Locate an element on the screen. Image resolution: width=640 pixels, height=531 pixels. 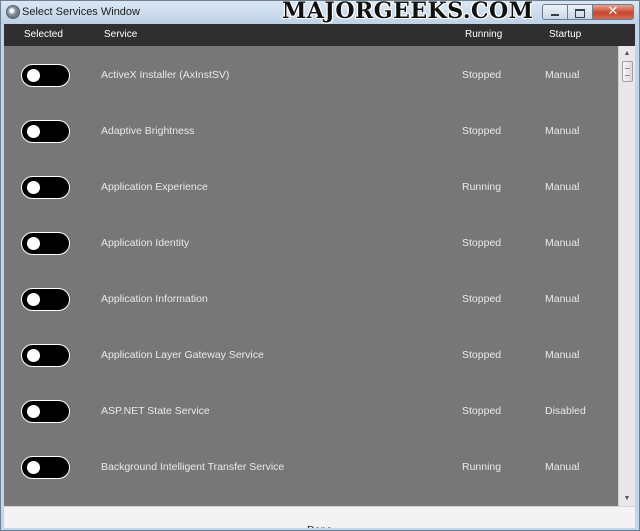
service-name: Application Layer Gateway Service is located at coordinates (182, 355).